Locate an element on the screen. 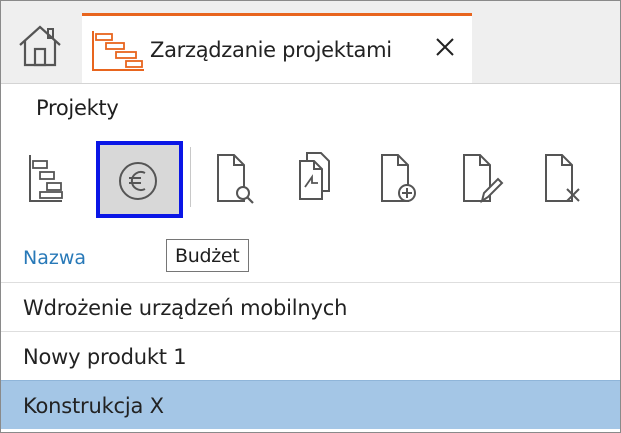  budget-button is located at coordinates (139, 179).